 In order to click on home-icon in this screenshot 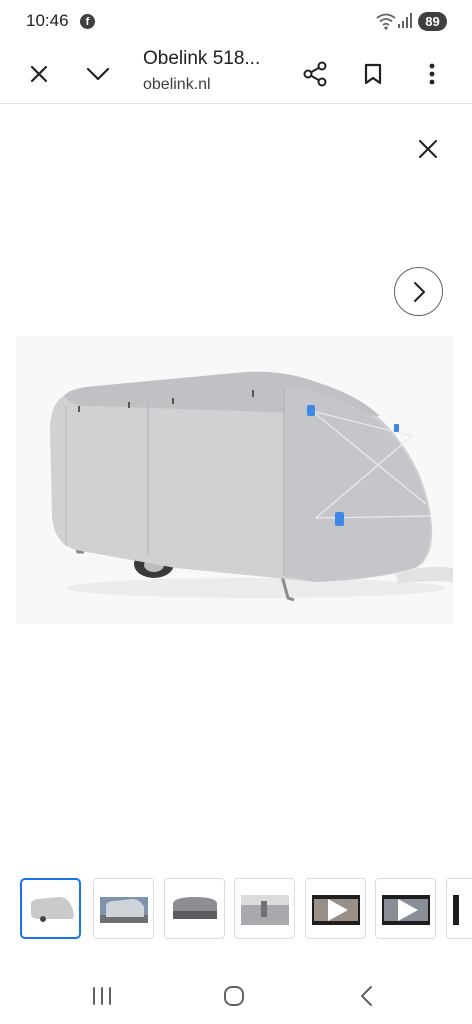, I will do `click(234, 996)`.